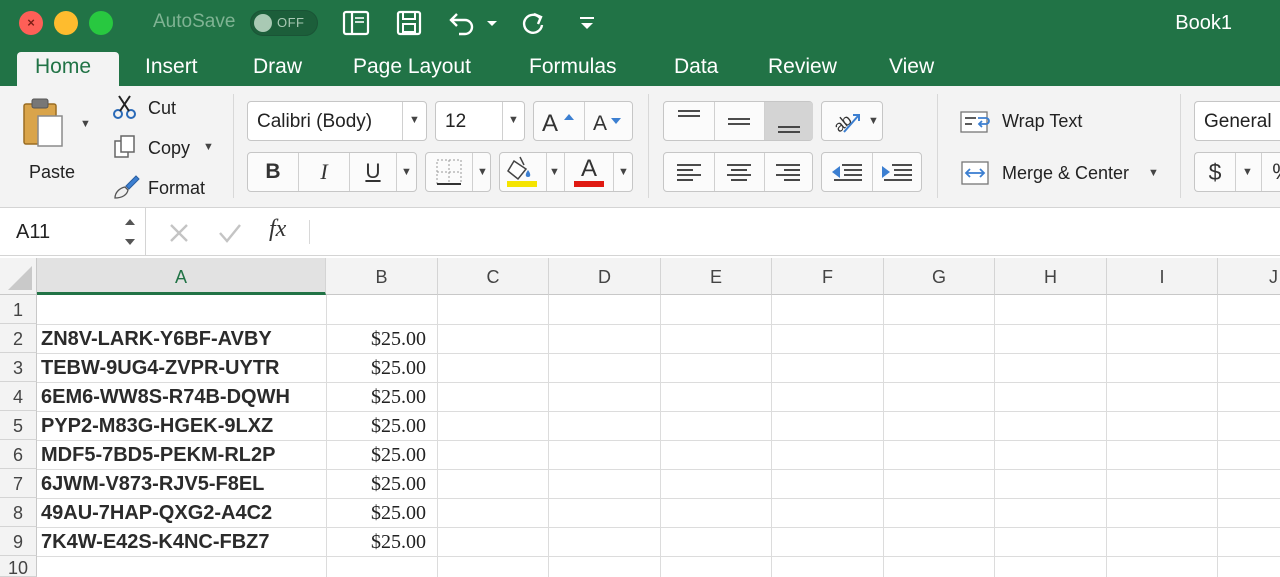  Describe the element at coordinates (1162, 276) in the screenshot. I see `column-header-i: I` at that location.